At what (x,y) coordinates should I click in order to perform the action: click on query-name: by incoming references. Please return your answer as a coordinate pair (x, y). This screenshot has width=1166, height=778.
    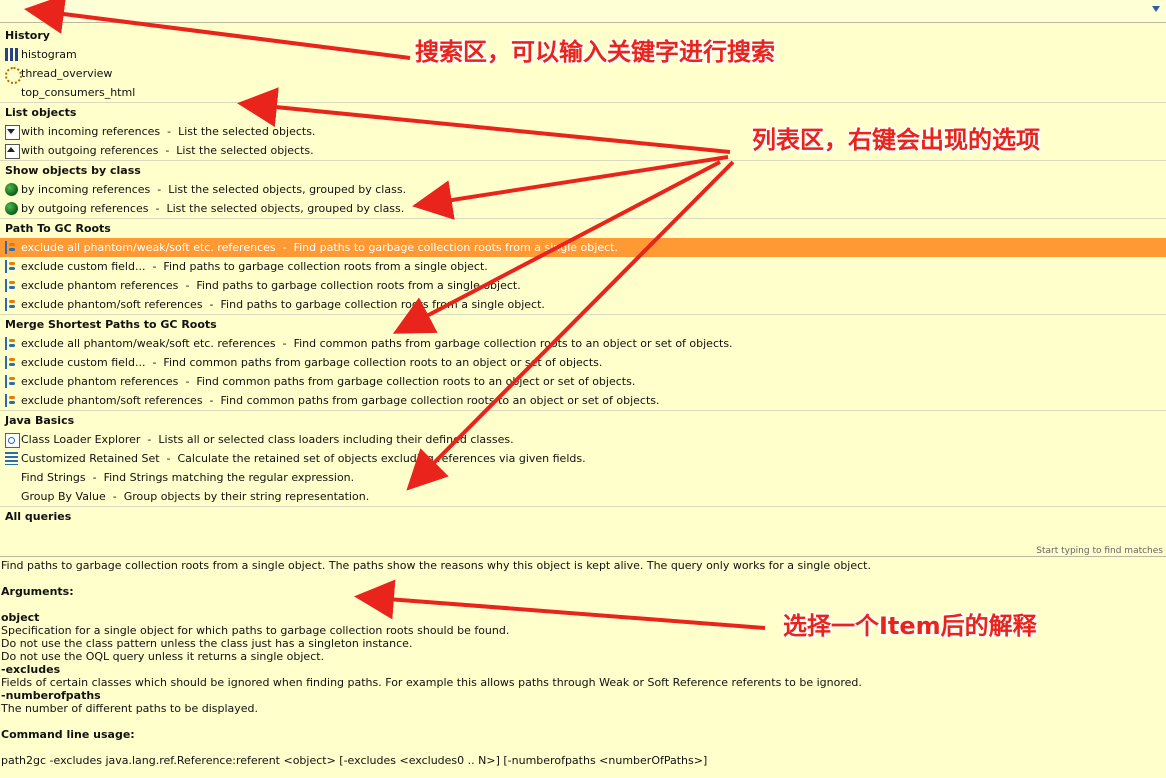
    Looking at the image, I should click on (86, 189).